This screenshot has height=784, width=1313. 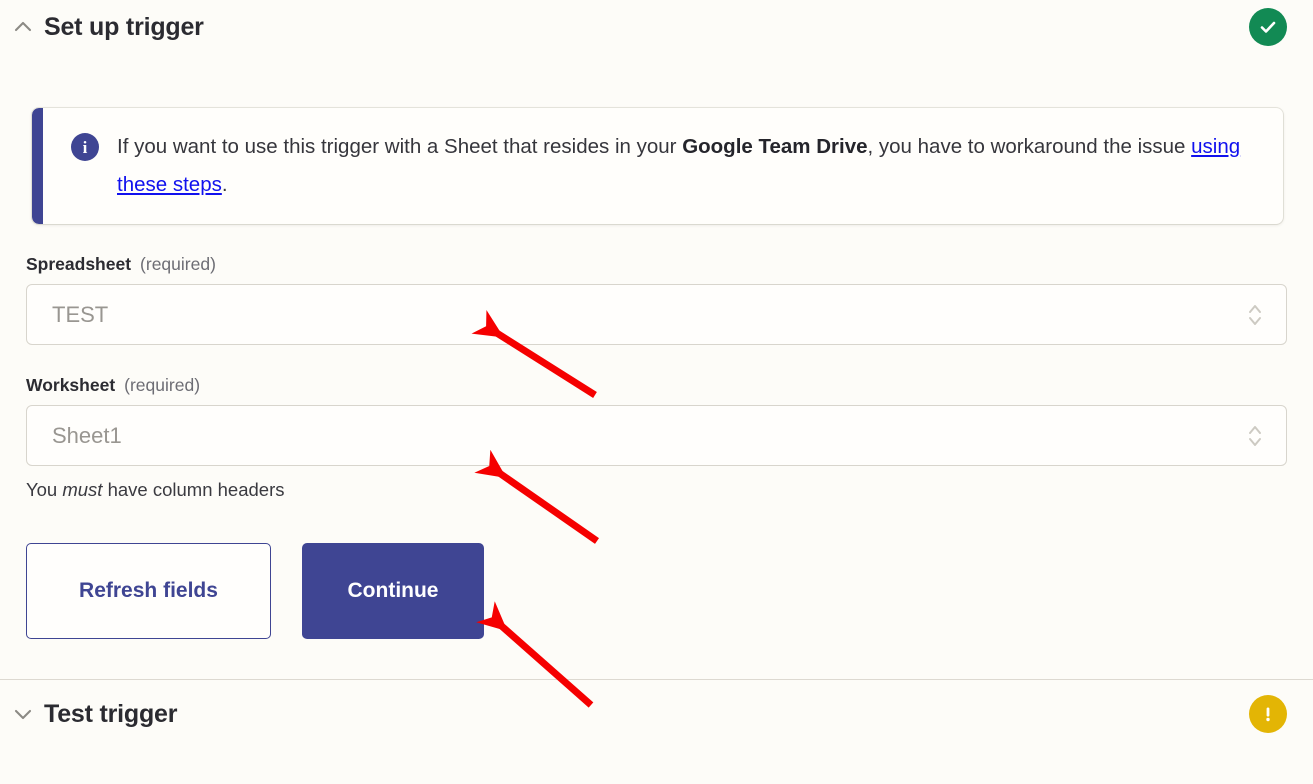 I want to click on hint-before: You, so click(x=44, y=489).